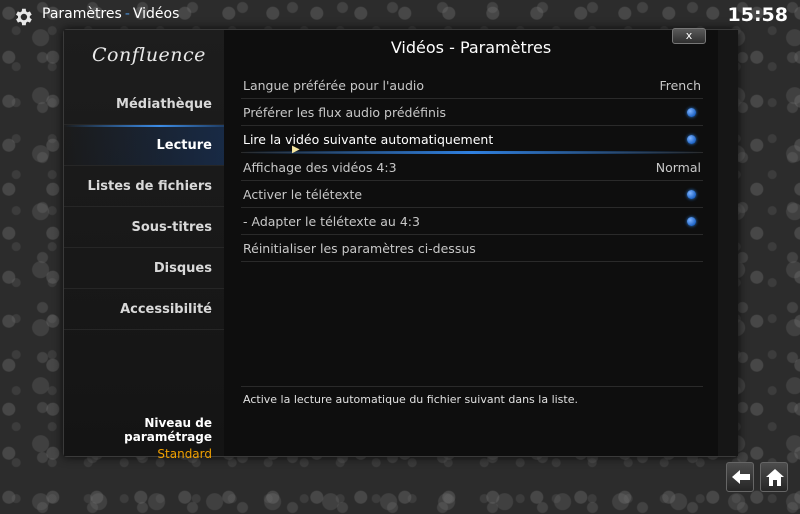 The width and height of the screenshot is (800, 514). What do you see at coordinates (680, 85) in the screenshot?
I see `setting-value: French` at bounding box center [680, 85].